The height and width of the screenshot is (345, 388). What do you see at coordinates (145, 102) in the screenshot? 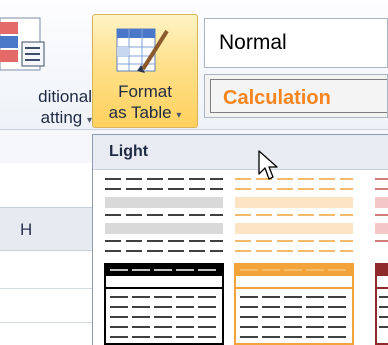
I see `format-as-table-label: Format as Table ▾` at bounding box center [145, 102].